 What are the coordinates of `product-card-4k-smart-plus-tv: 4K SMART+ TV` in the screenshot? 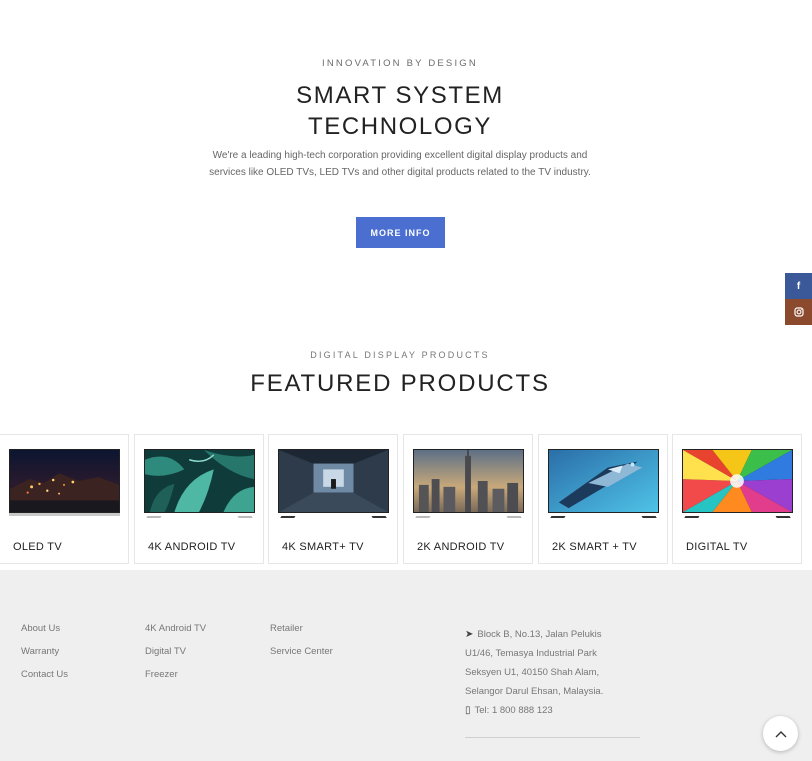 It's located at (333, 499).